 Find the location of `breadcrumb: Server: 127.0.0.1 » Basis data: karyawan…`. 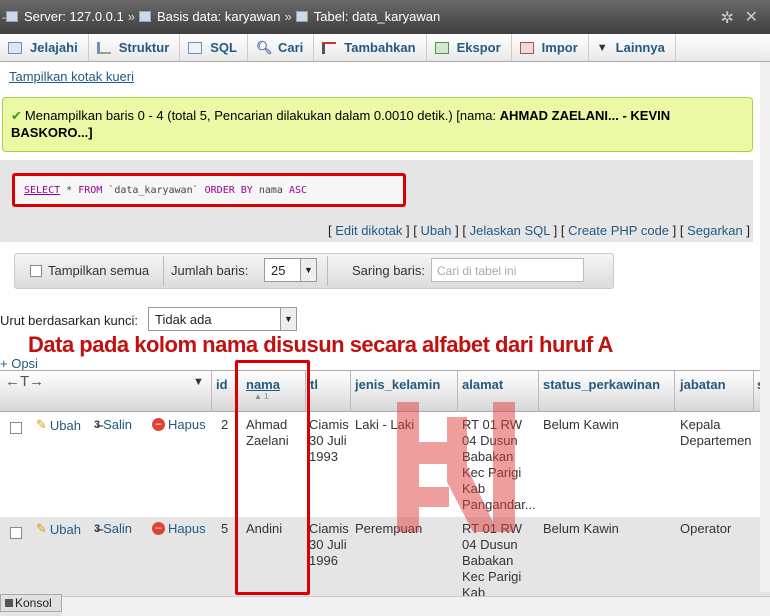

breadcrumb: Server: 127.0.0.1 » Basis data: karyawan… is located at coordinates (223, 16).